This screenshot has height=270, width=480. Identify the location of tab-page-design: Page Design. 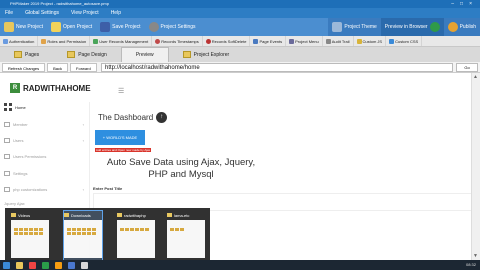
(87, 54).